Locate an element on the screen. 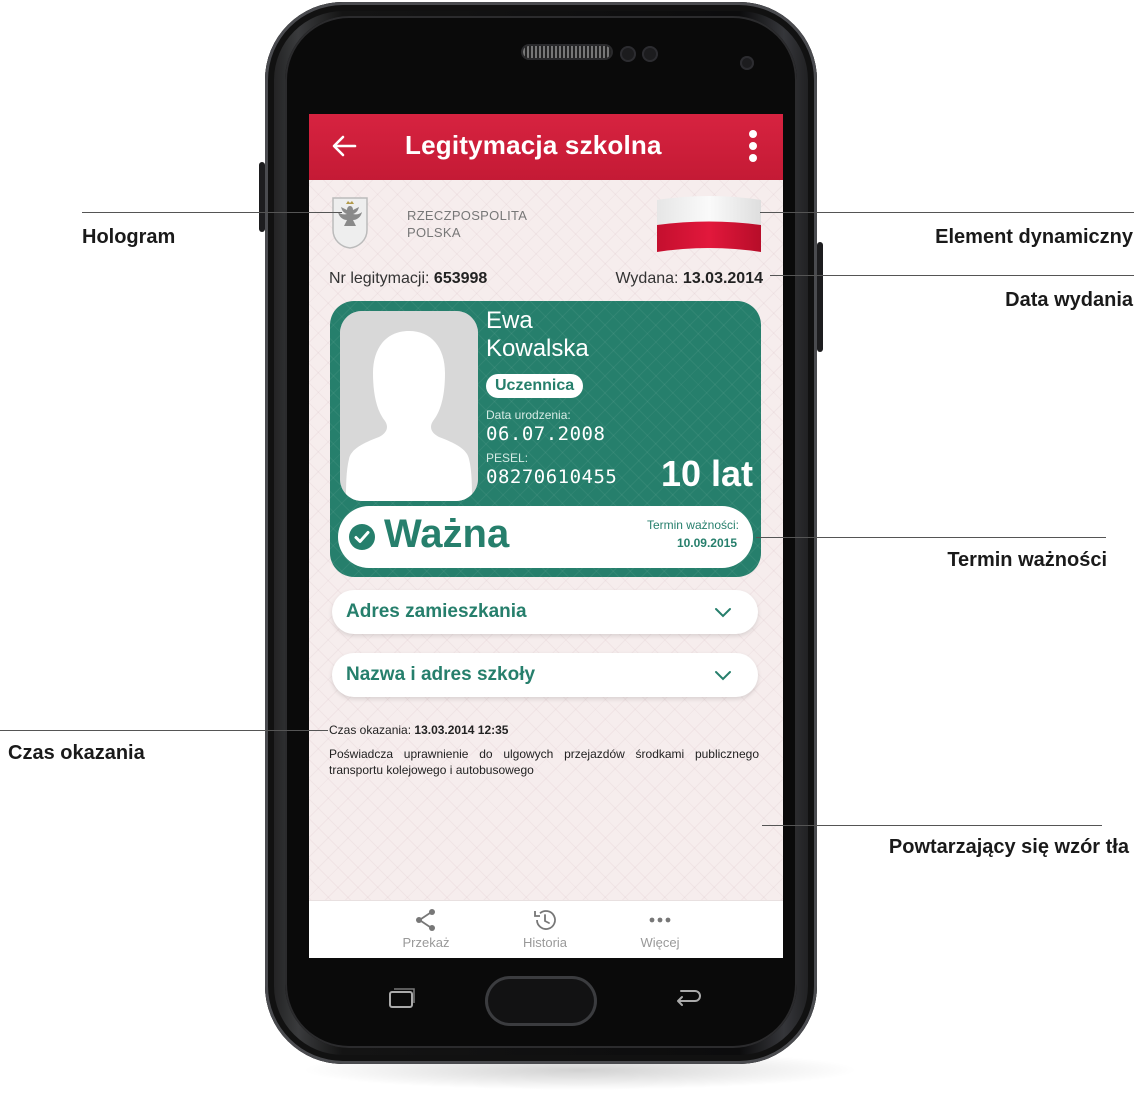 This screenshot has width=1137, height=1104. country-name: RZECZPOSPOLITA POLSKA is located at coordinates (467, 224).